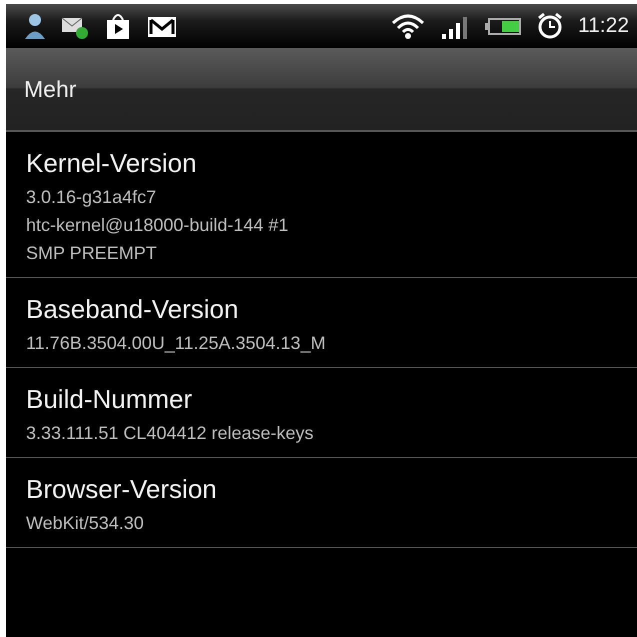  What do you see at coordinates (170, 433) in the screenshot?
I see `item-value: 3.33.111.51 CL404412 release-keys` at bounding box center [170, 433].